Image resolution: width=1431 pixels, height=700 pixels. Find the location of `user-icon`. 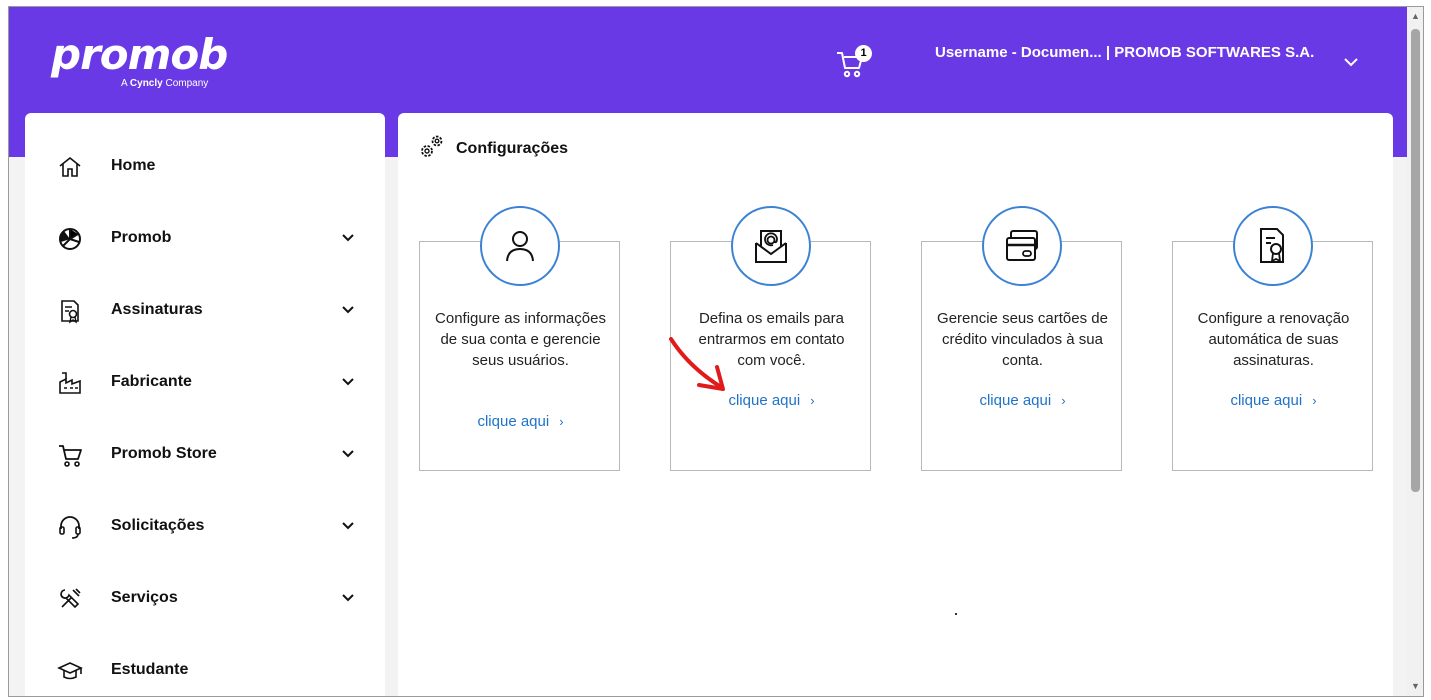

user-icon is located at coordinates (520, 246).